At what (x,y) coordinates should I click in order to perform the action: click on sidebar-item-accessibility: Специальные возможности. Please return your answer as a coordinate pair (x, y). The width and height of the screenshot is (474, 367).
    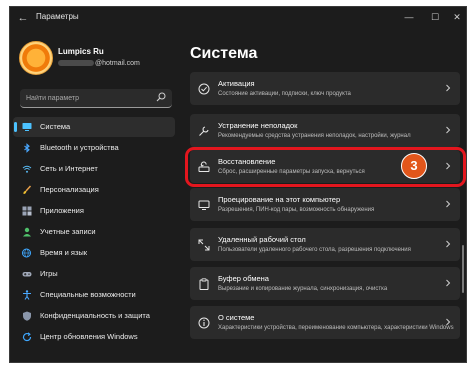
    Looking at the image, I should click on (94, 295).